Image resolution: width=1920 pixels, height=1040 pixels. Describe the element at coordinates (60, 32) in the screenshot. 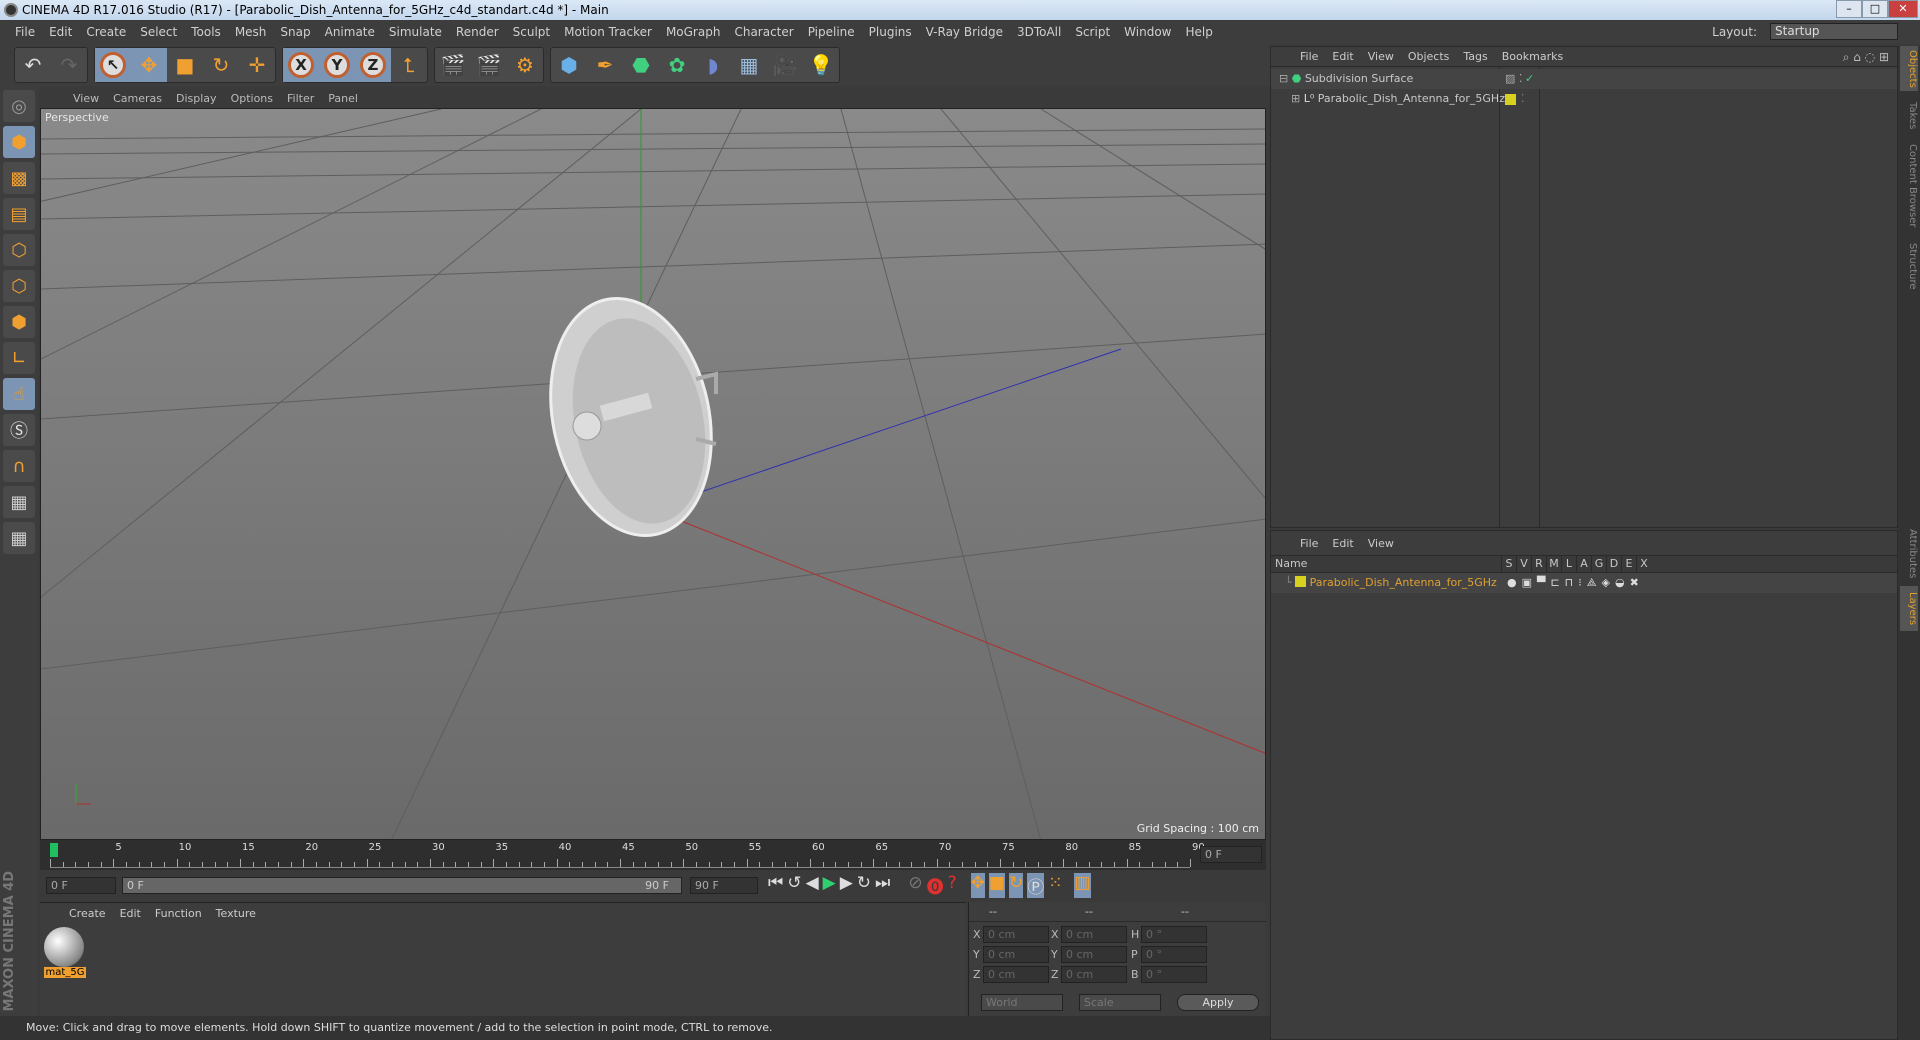

I see `menu-edit: Edit` at that location.